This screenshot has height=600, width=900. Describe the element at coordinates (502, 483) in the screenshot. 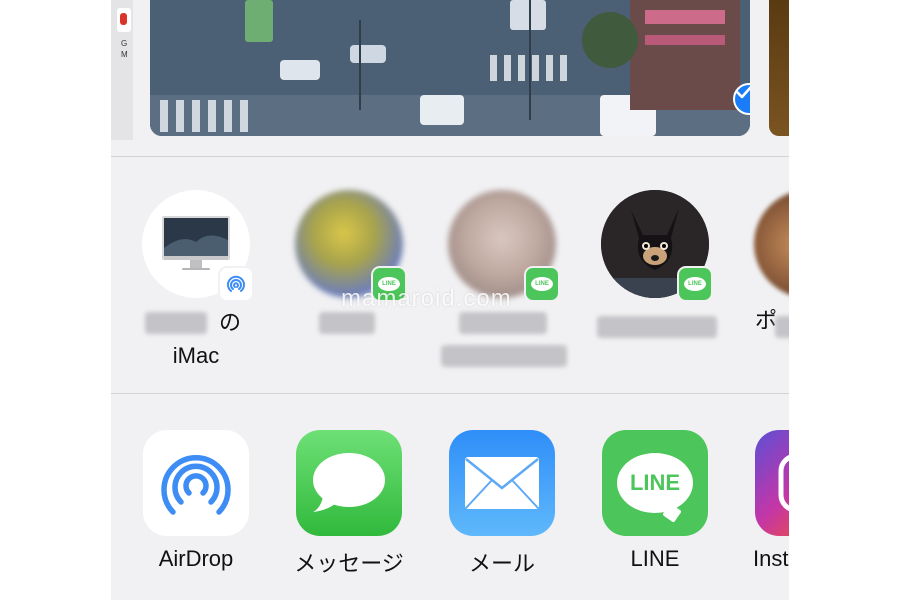

I see `mail-icon` at that location.